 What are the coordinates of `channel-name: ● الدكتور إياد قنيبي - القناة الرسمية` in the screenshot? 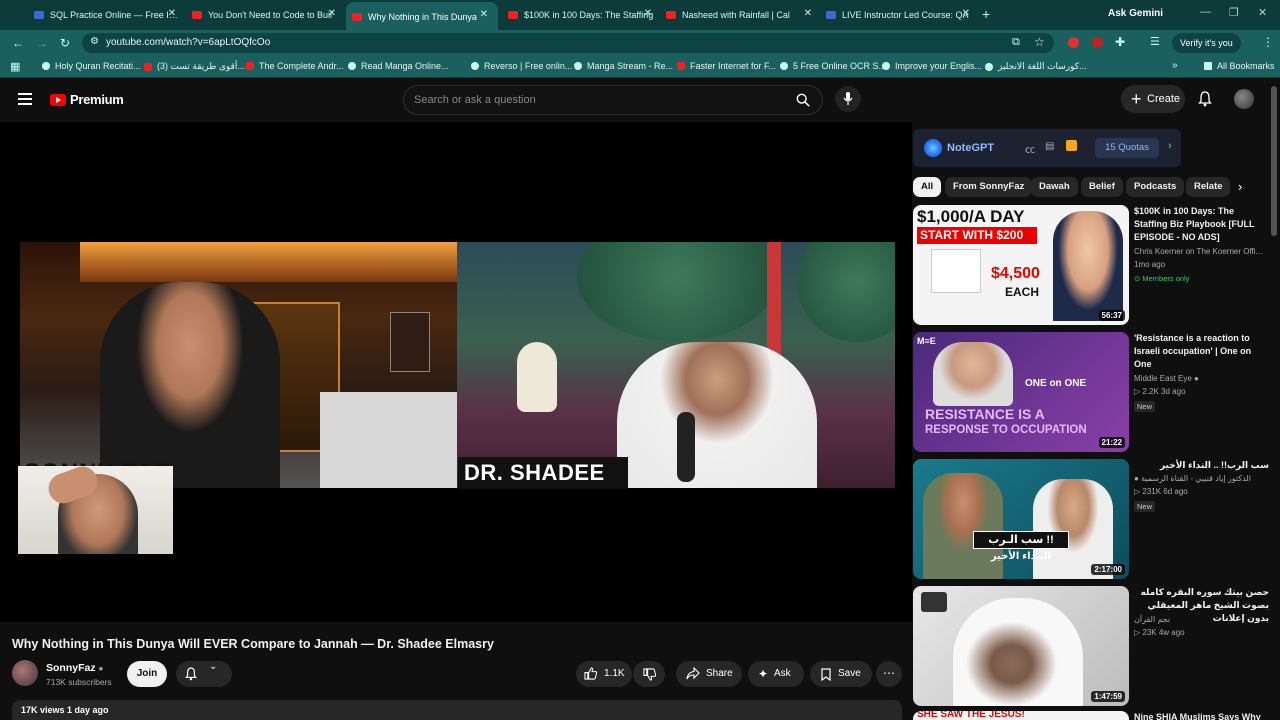 It's located at (1201, 479).